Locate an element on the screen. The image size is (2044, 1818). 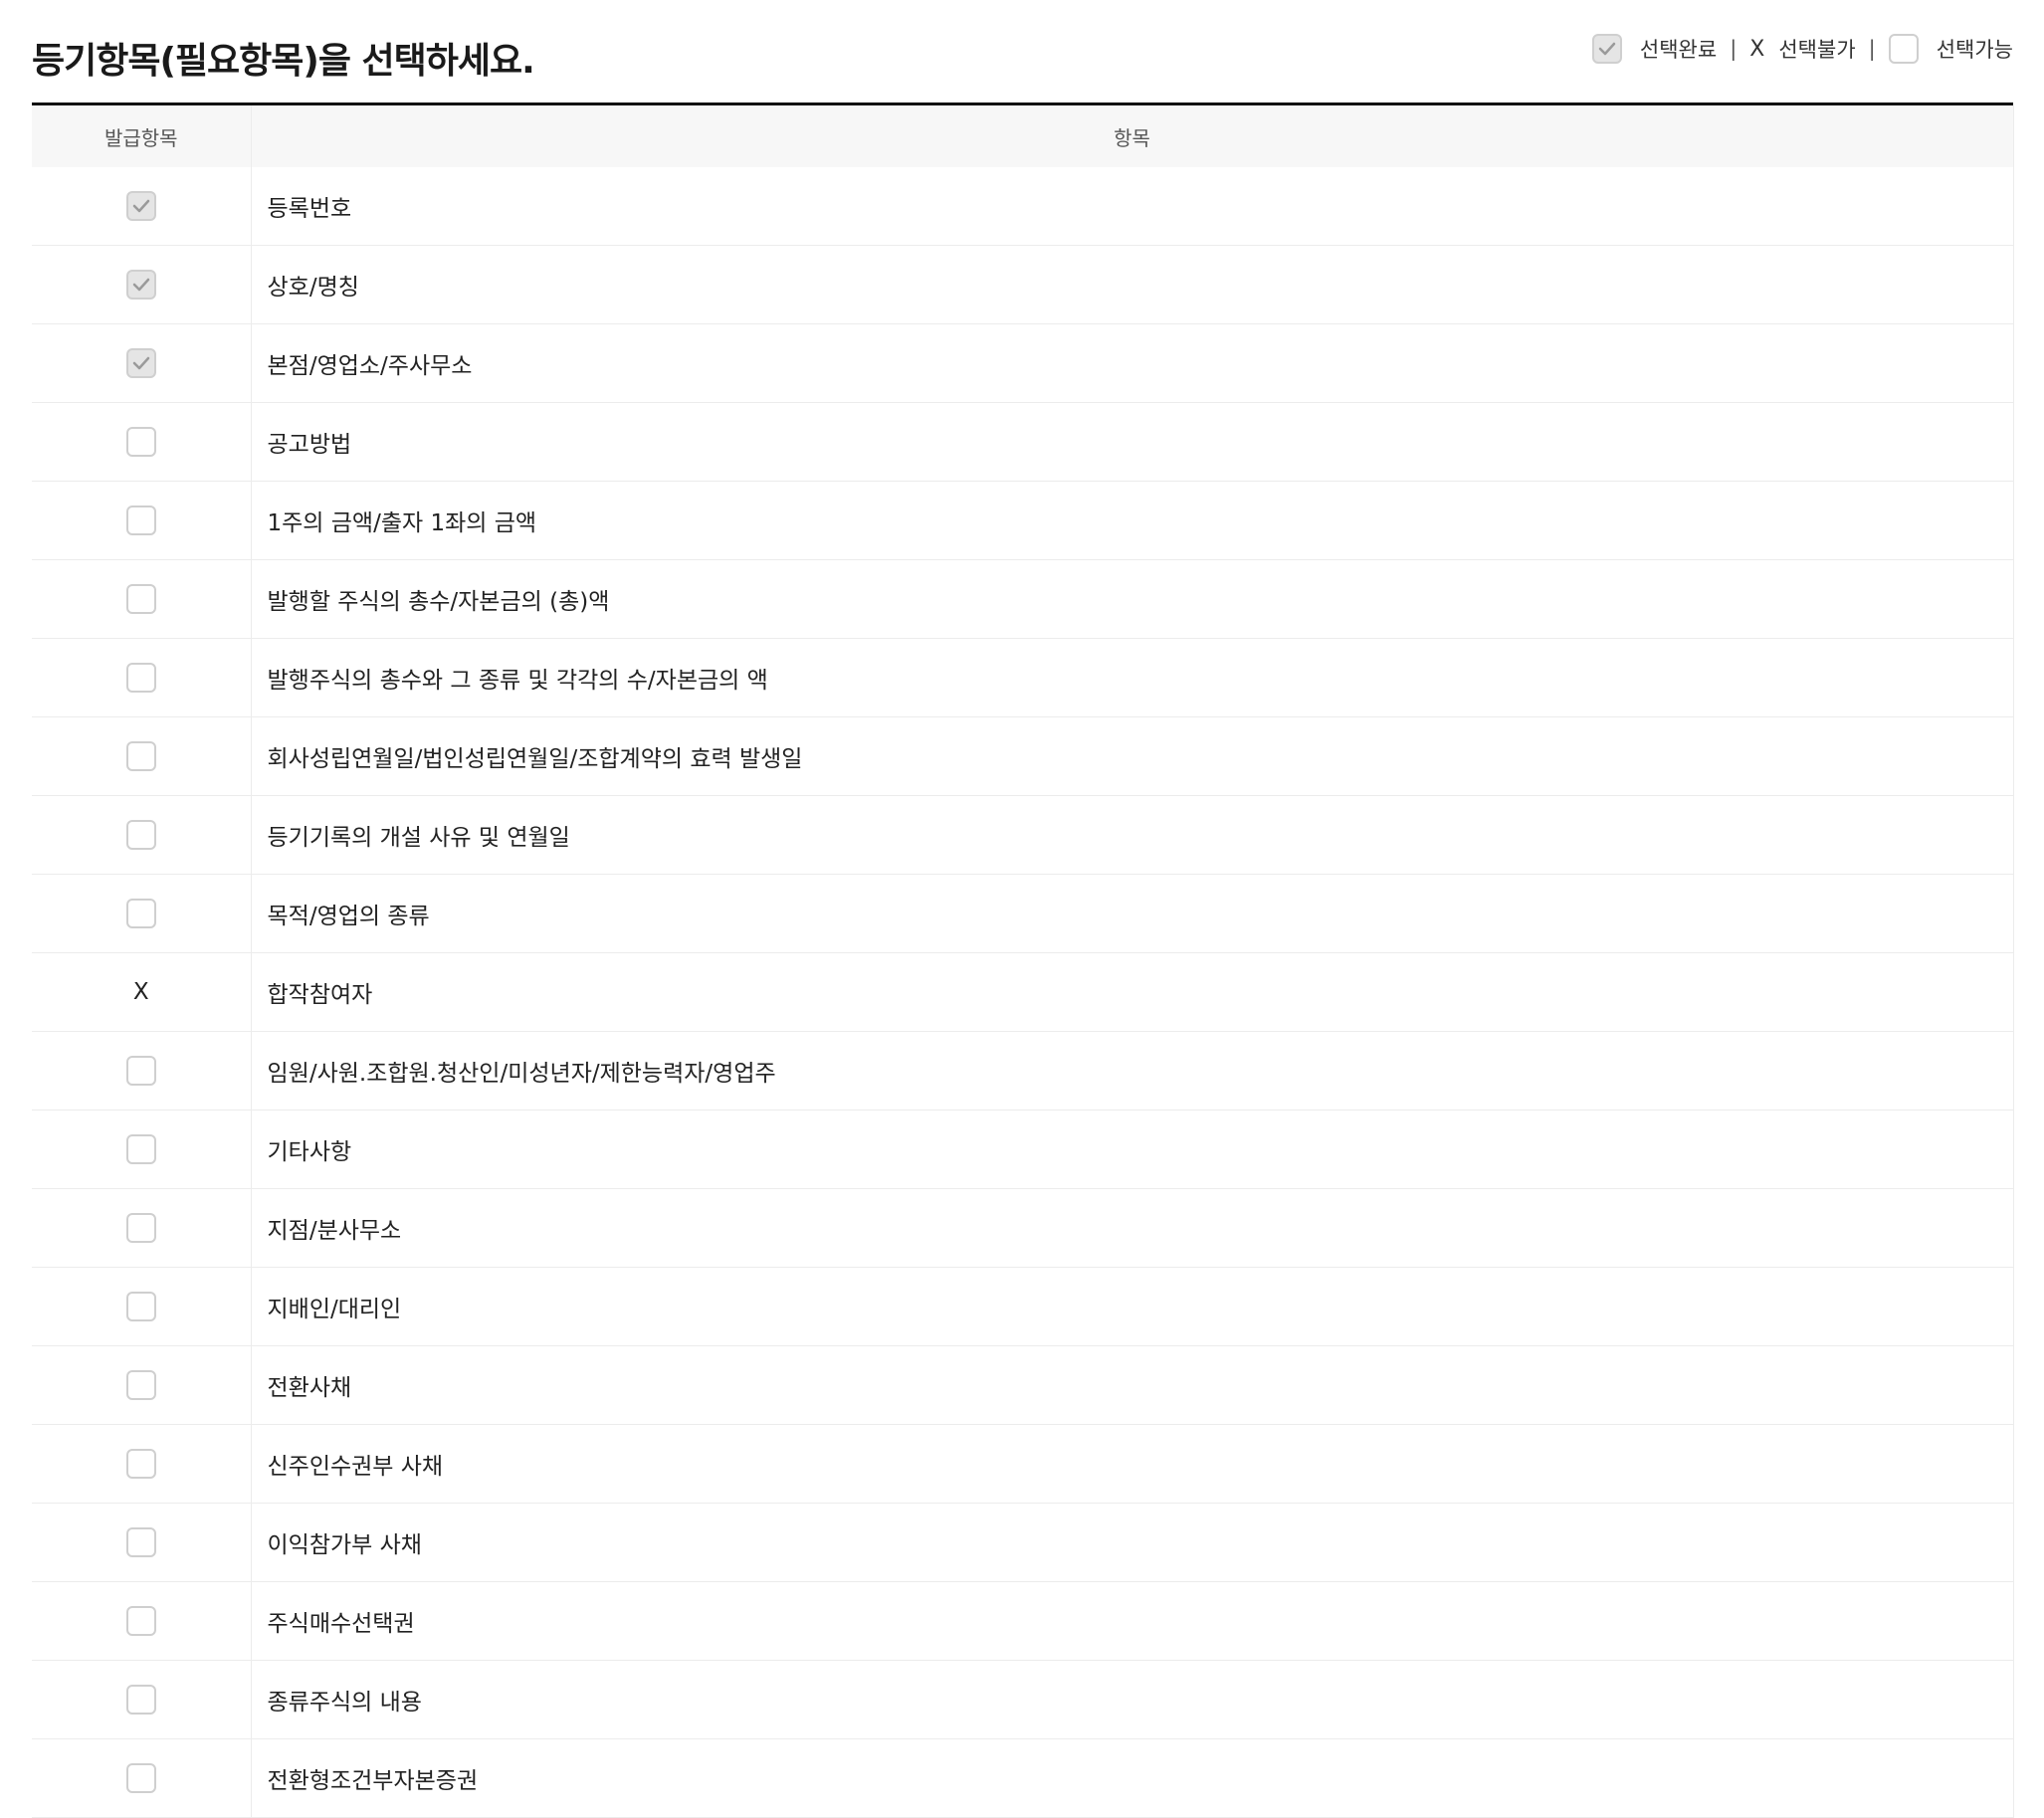
row-item-label: 등록번호 is located at coordinates (1132, 206).